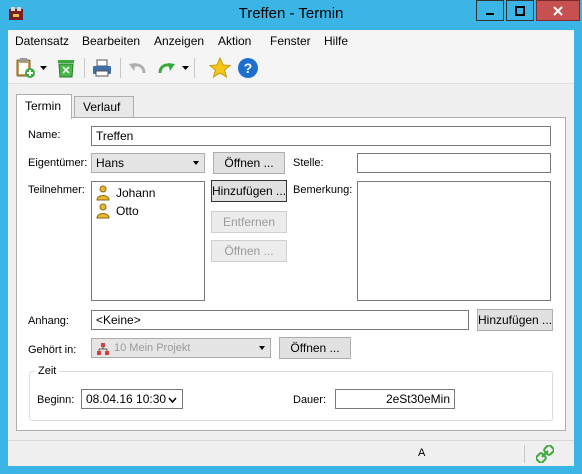 The image size is (582, 474). What do you see at coordinates (58, 163) in the screenshot?
I see `owner-label: Eigentümer:` at bounding box center [58, 163].